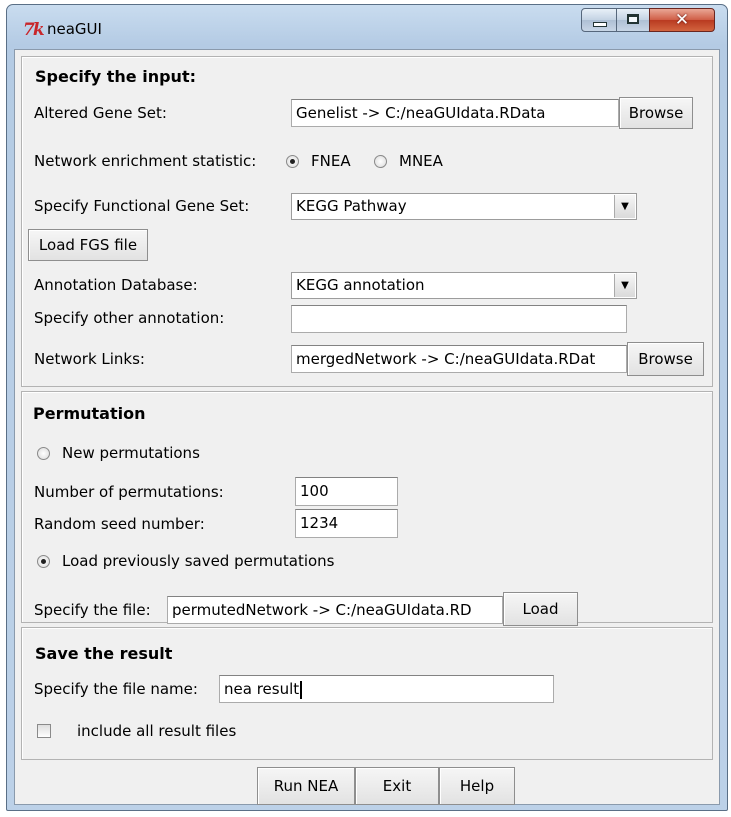 Image resolution: width=731 pixels, height=817 pixels. What do you see at coordinates (88, 245) in the screenshot?
I see `load-fgs-button: Load FGS file` at bounding box center [88, 245].